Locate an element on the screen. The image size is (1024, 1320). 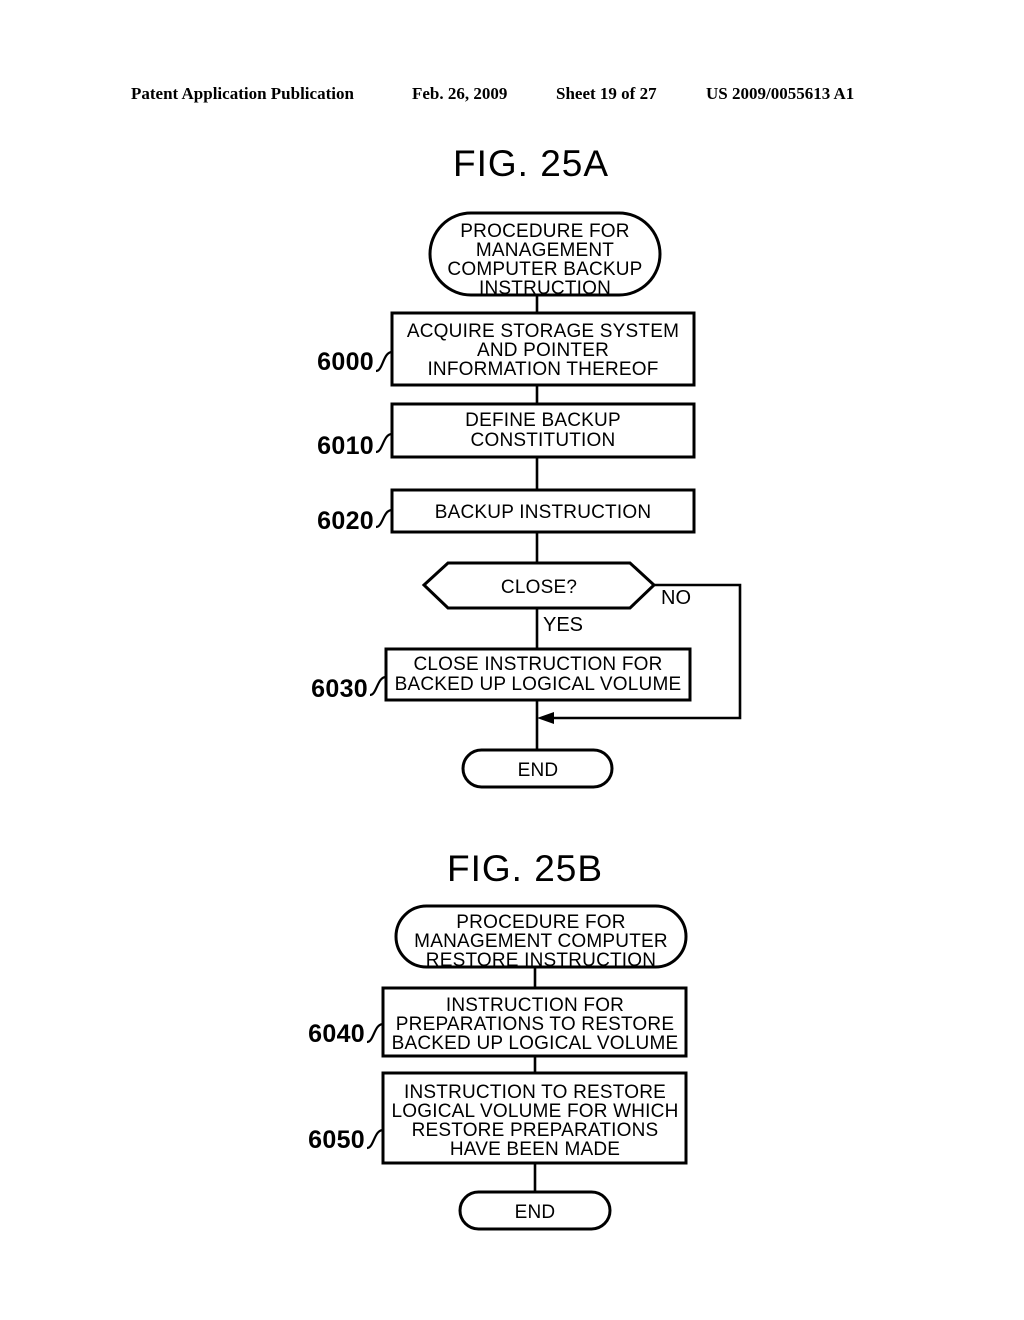
node-6030-line-2: BACKED UP LOGICAL VOLUME is located at coordinates (538, 684).